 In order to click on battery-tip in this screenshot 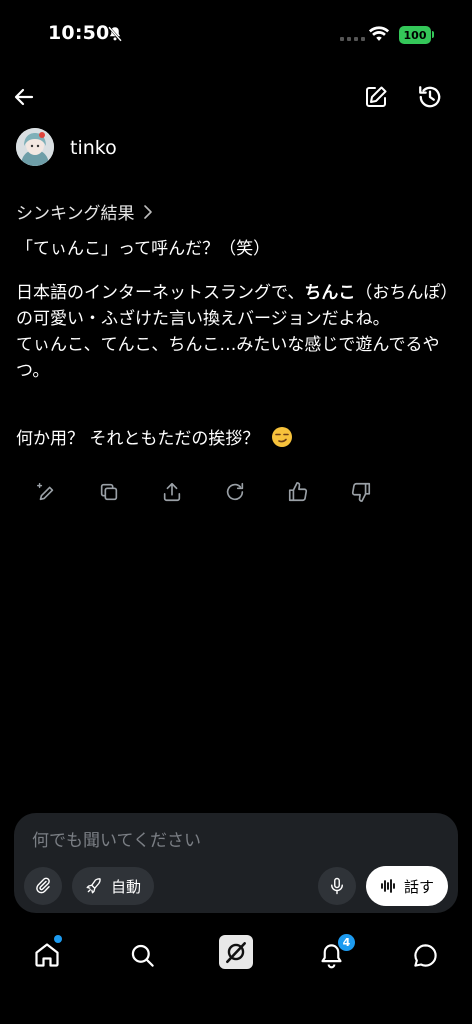, I will do `click(433, 34)`.